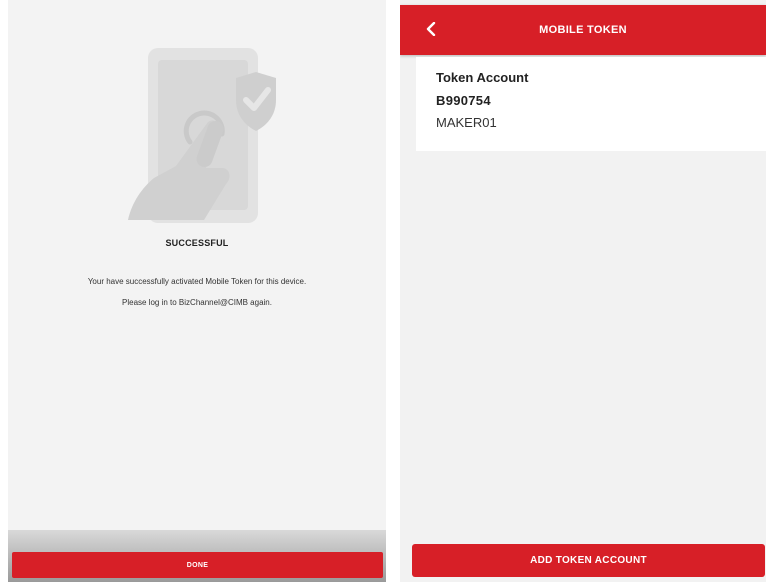 The width and height of the screenshot is (766, 582). I want to click on success-title: SUCCESSFUL, so click(197, 243).